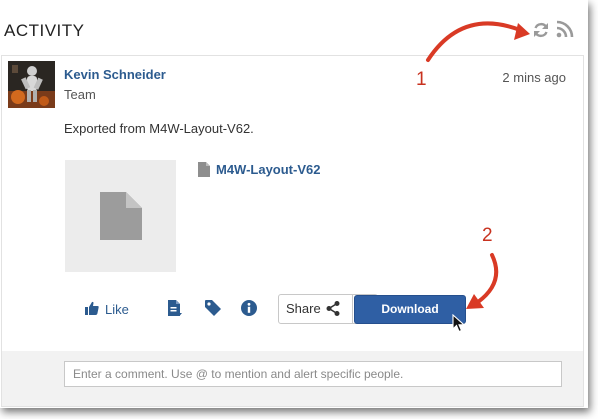  I want to click on mouse-cursor-icon, so click(459, 326).